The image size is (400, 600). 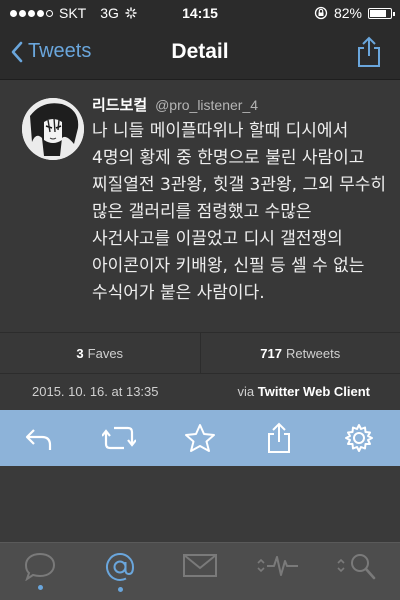 I want to click on tab-mentions, so click(x=120, y=574).